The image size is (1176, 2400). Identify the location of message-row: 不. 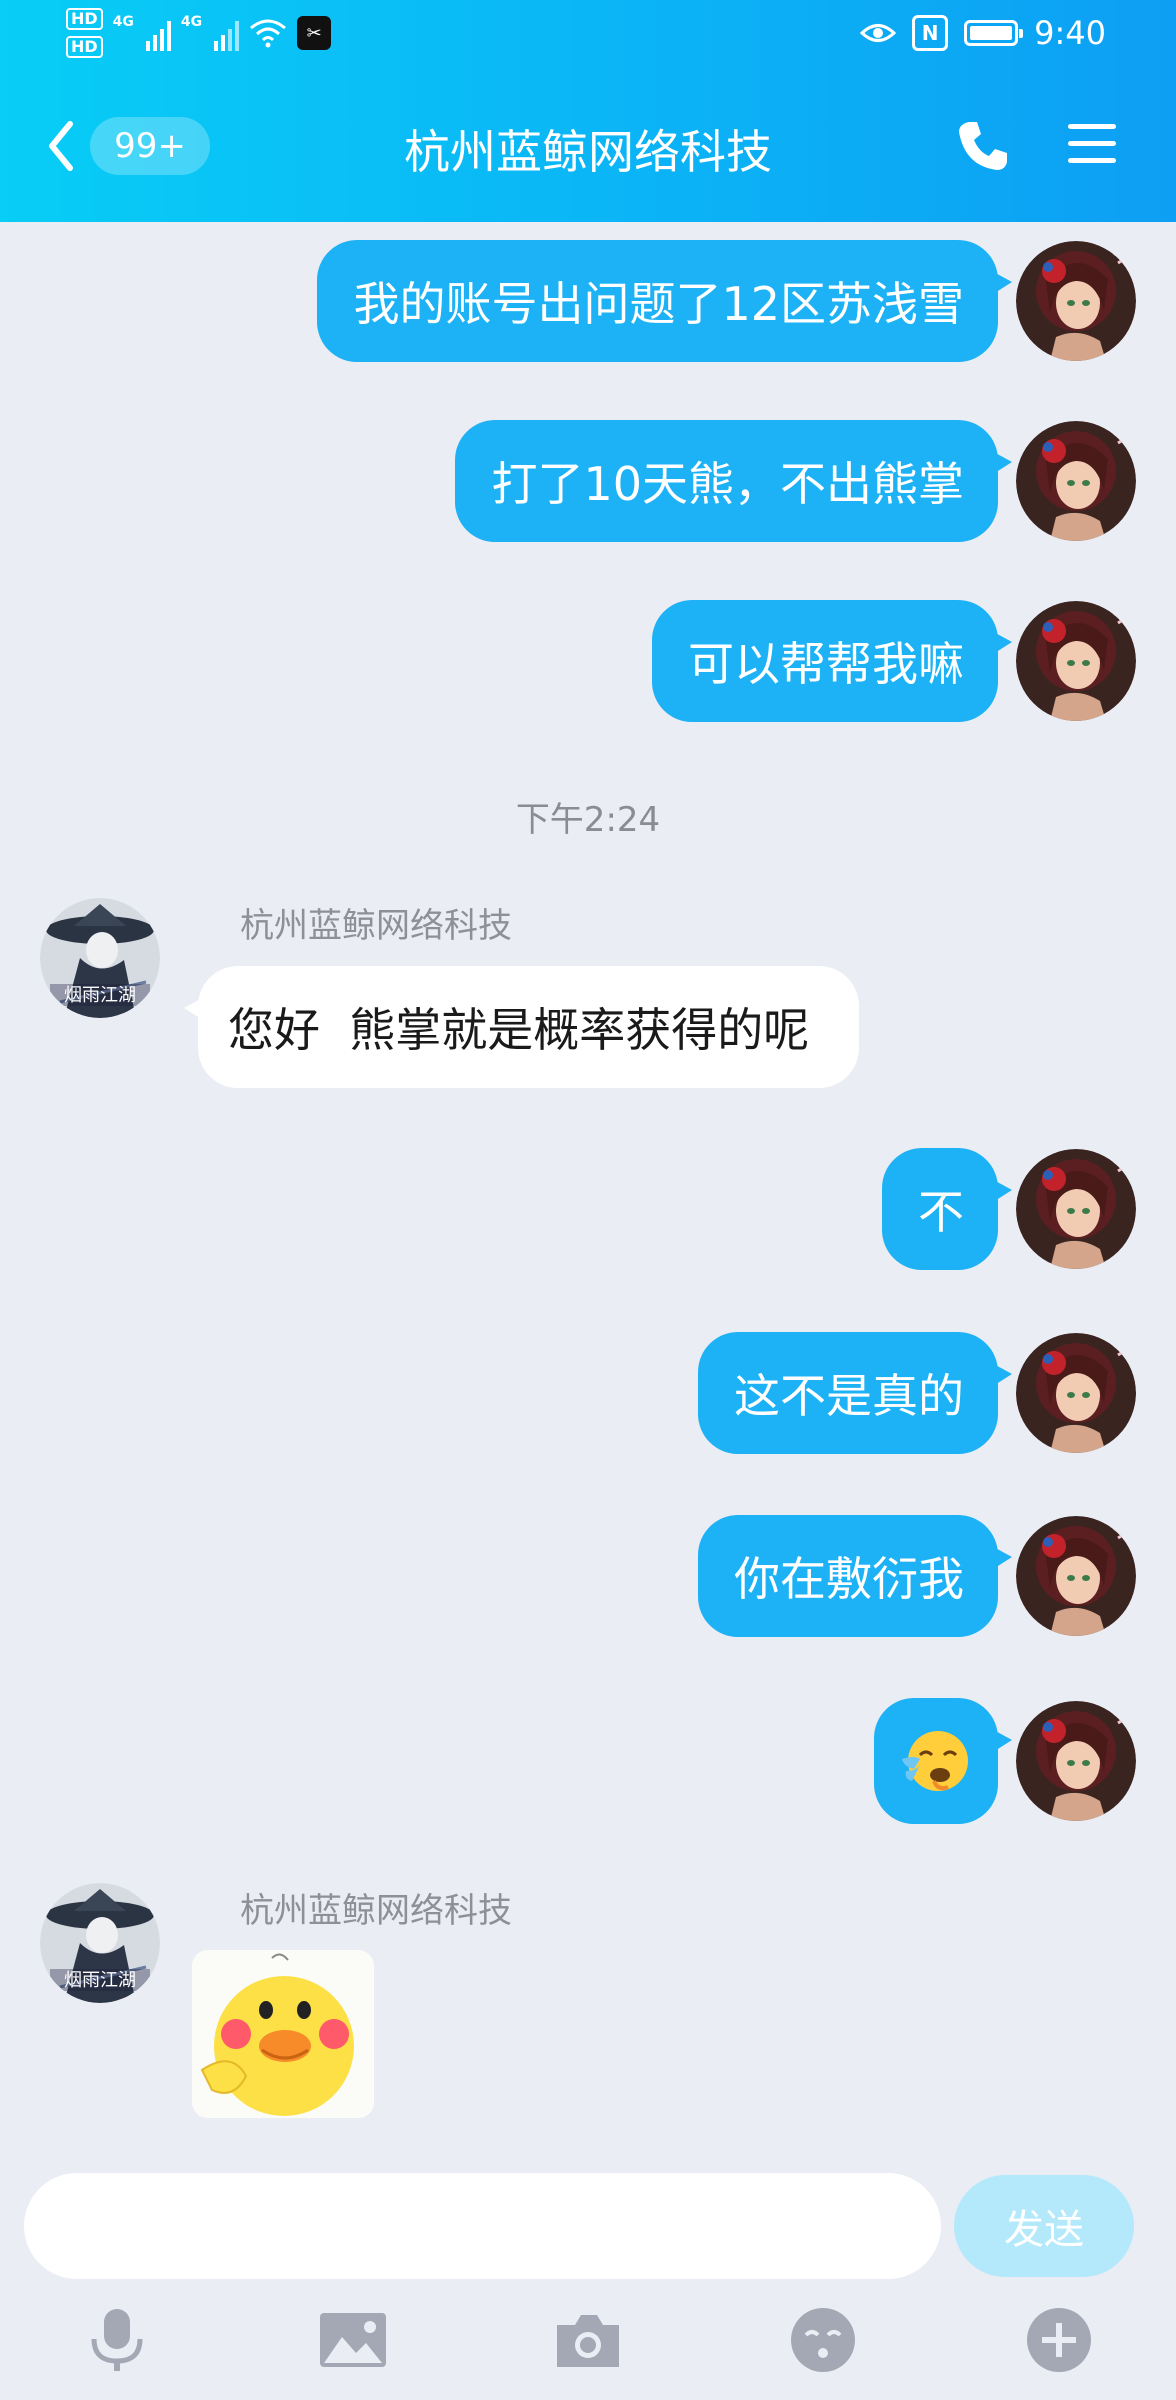
(1009, 1209).